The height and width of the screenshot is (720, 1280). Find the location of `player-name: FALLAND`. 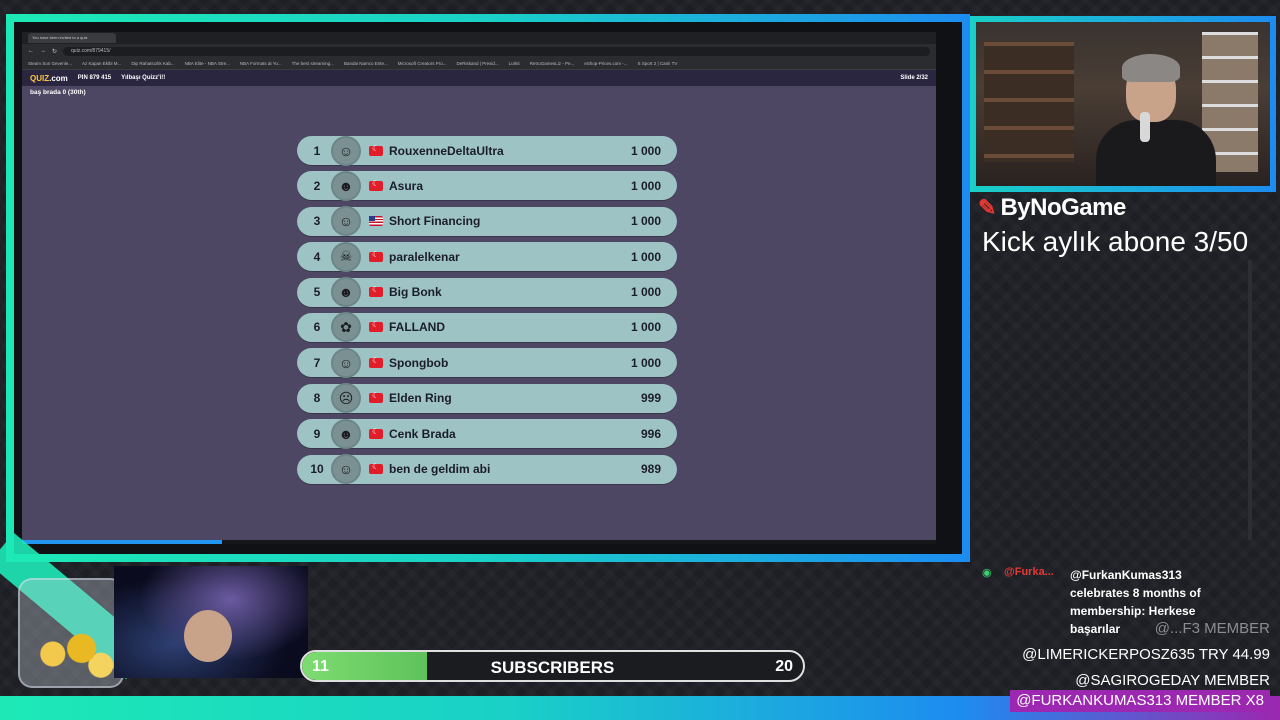

player-name: FALLAND is located at coordinates (417, 327).